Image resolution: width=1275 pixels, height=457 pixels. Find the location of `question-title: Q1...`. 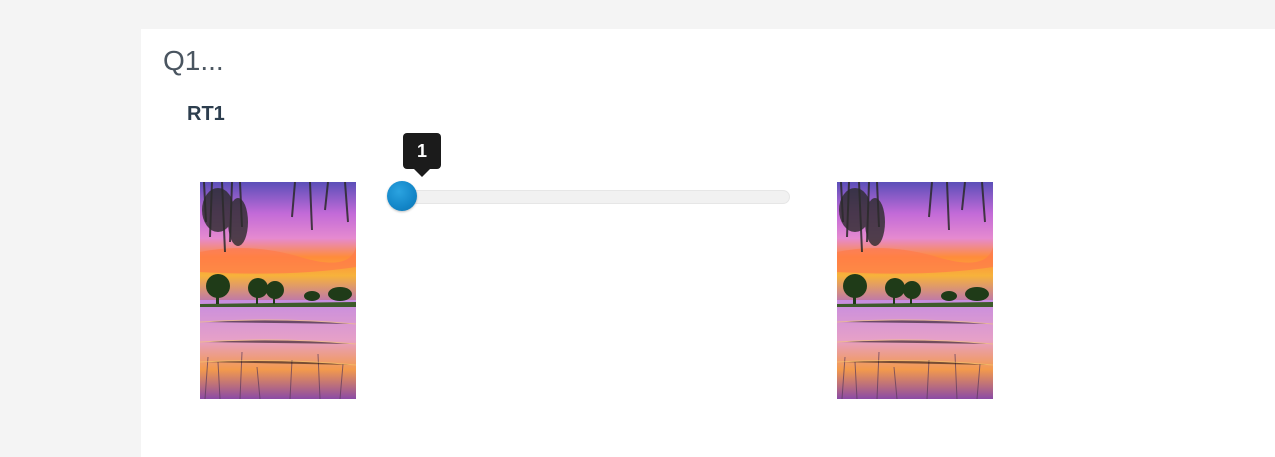

question-title: Q1... is located at coordinates (193, 60).